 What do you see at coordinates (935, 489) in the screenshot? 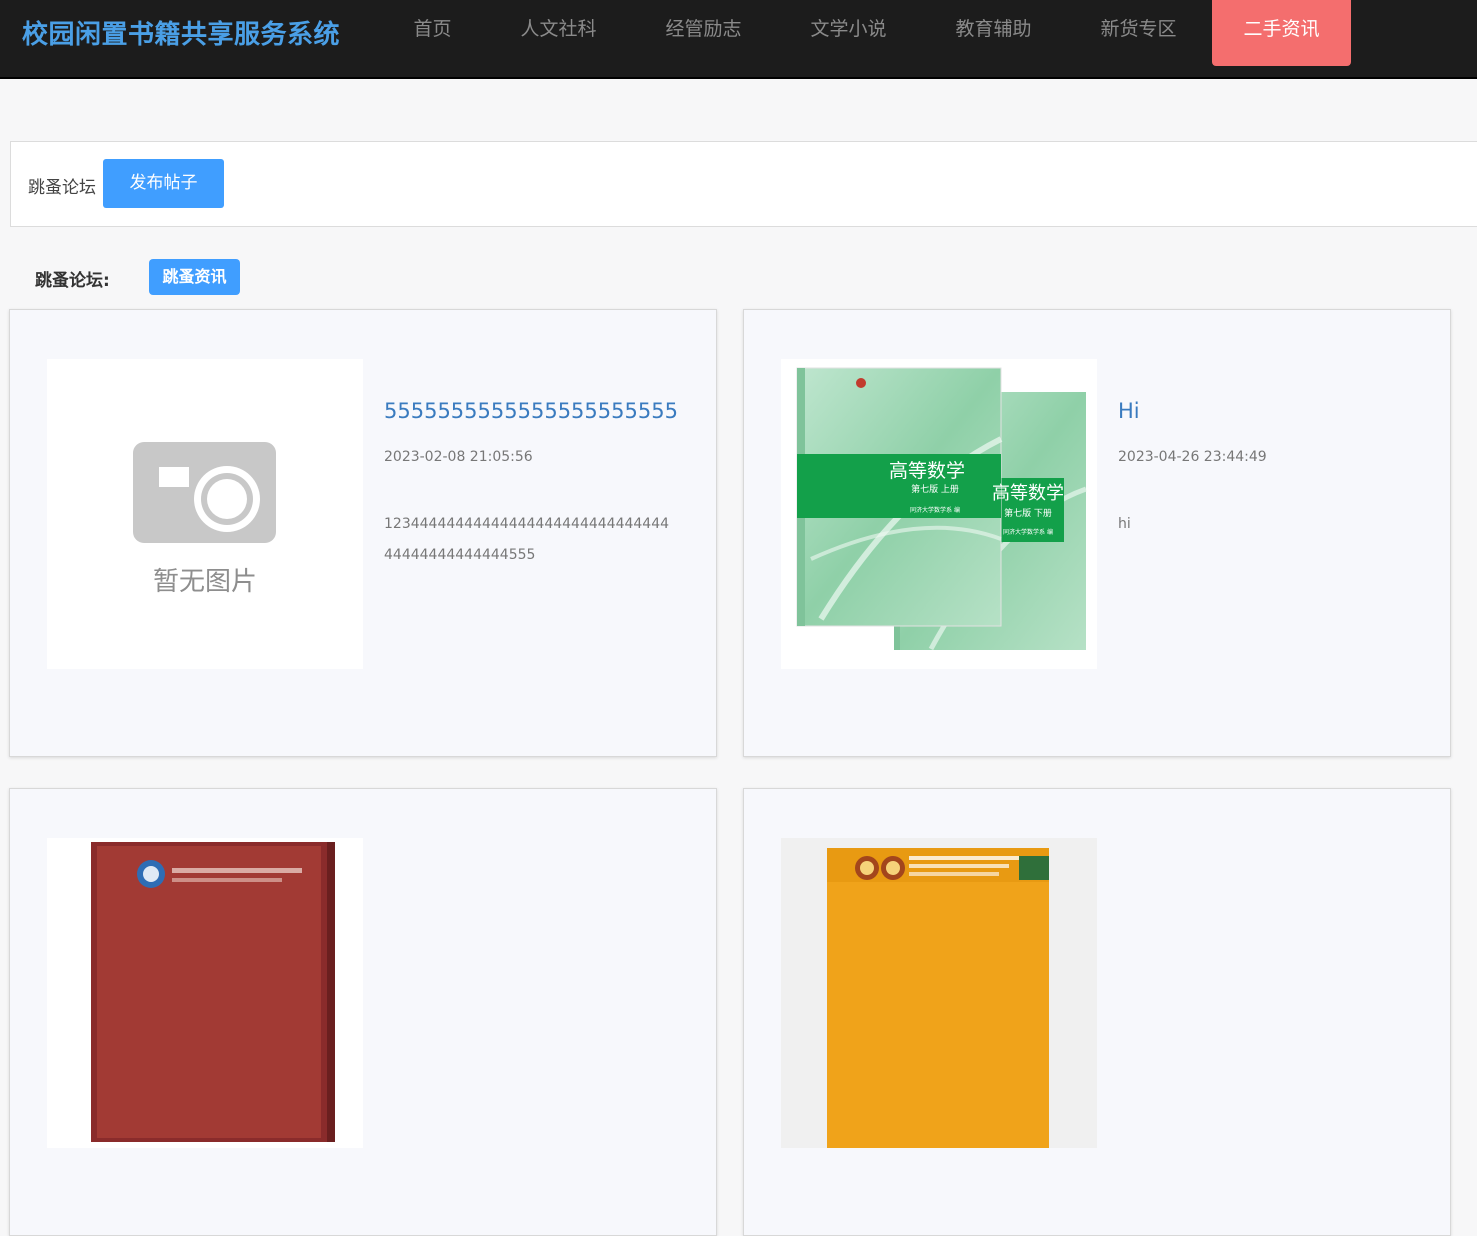
I see `book-cover-edition: 第七版 上册` at bounding box center [935, 489].